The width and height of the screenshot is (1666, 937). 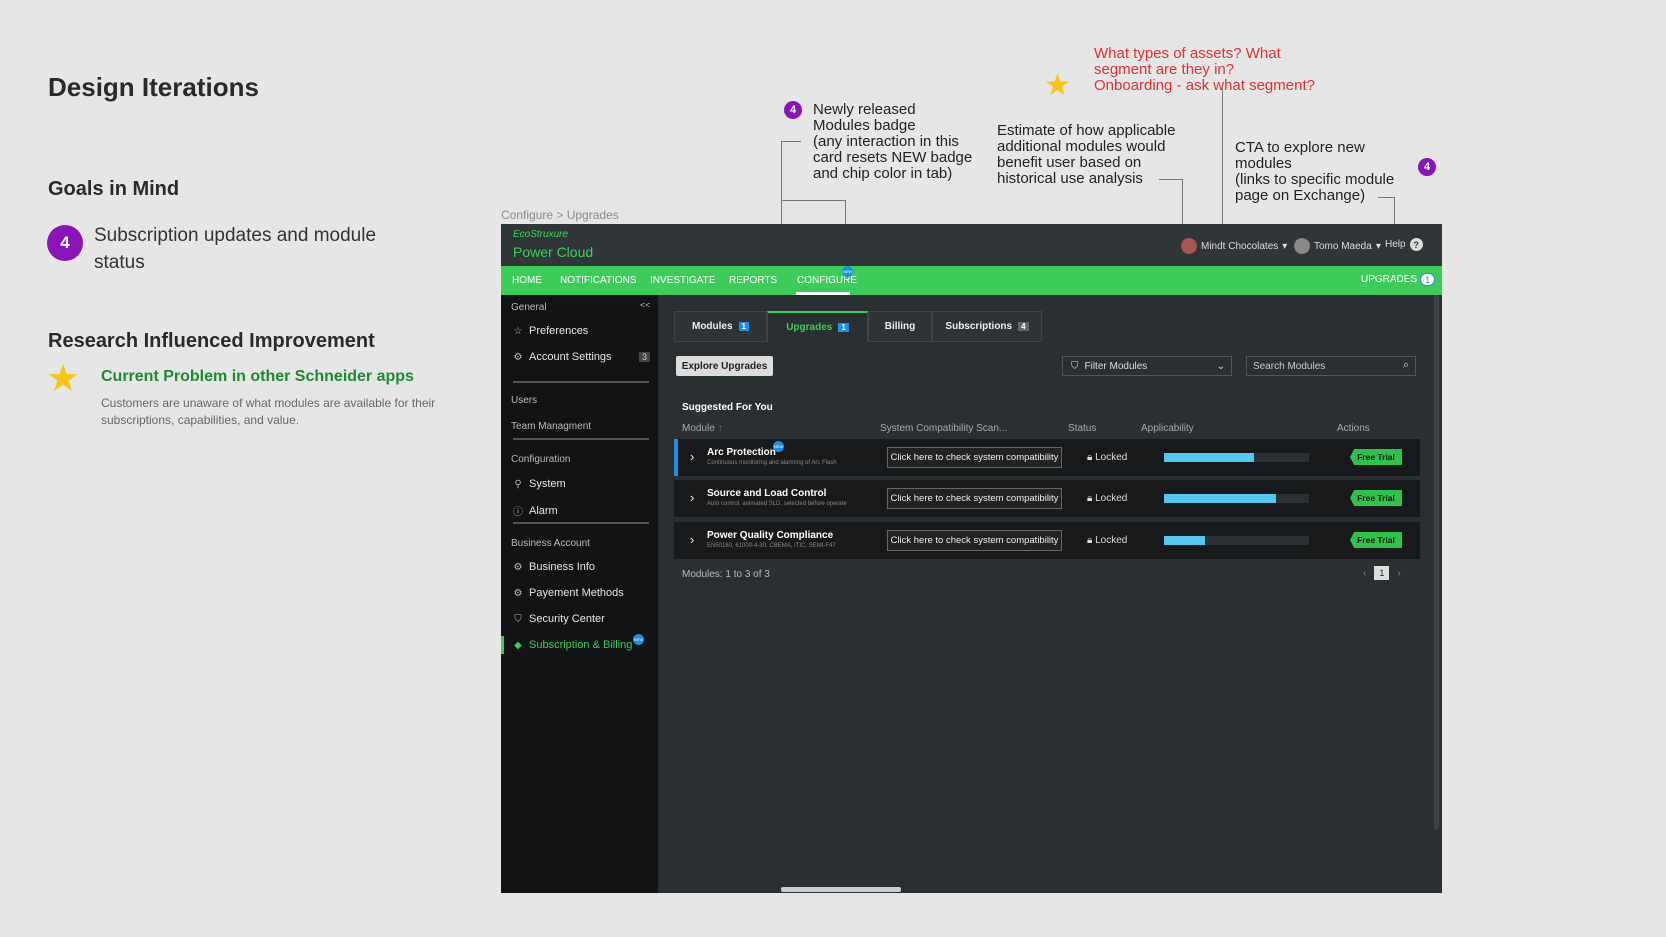 What do you see at coordinates (559, 331) in the screenshot?
I see `sidebar-item-label: Preferences` at bounding box center [559, 331].